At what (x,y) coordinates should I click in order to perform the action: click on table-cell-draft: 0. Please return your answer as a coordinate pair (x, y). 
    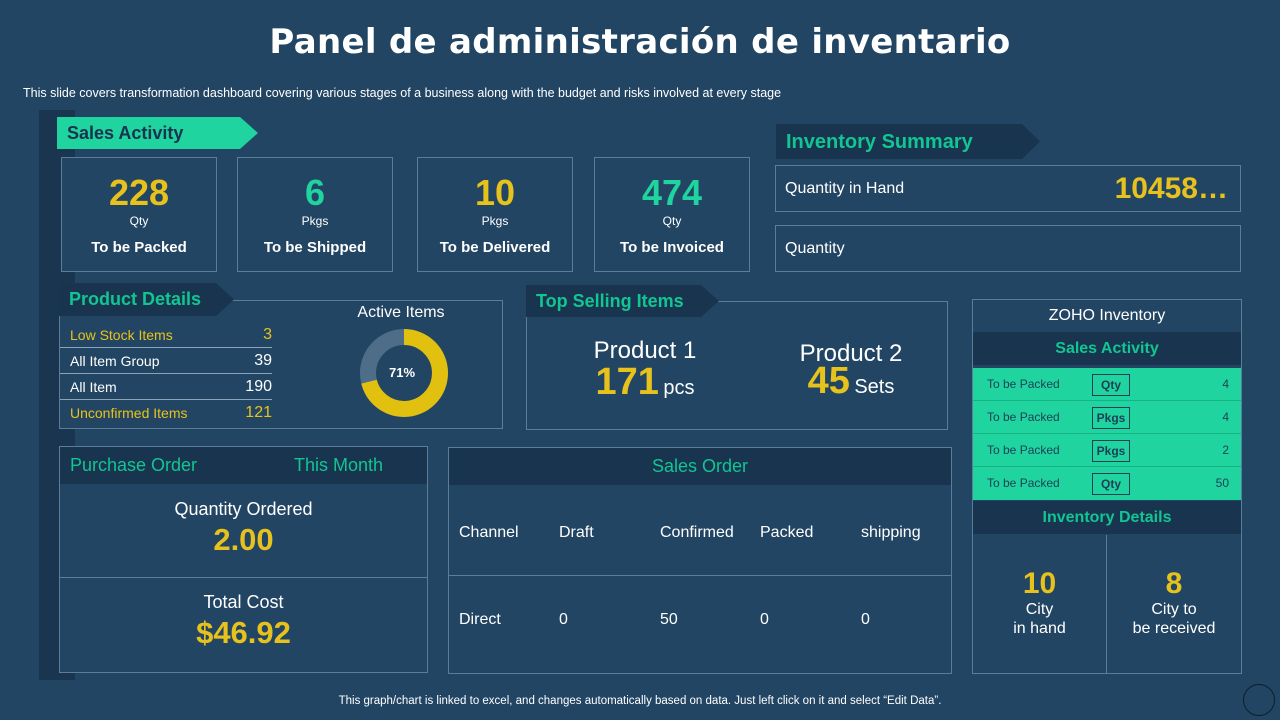
    Looking at the image, I should click on (563, 619).